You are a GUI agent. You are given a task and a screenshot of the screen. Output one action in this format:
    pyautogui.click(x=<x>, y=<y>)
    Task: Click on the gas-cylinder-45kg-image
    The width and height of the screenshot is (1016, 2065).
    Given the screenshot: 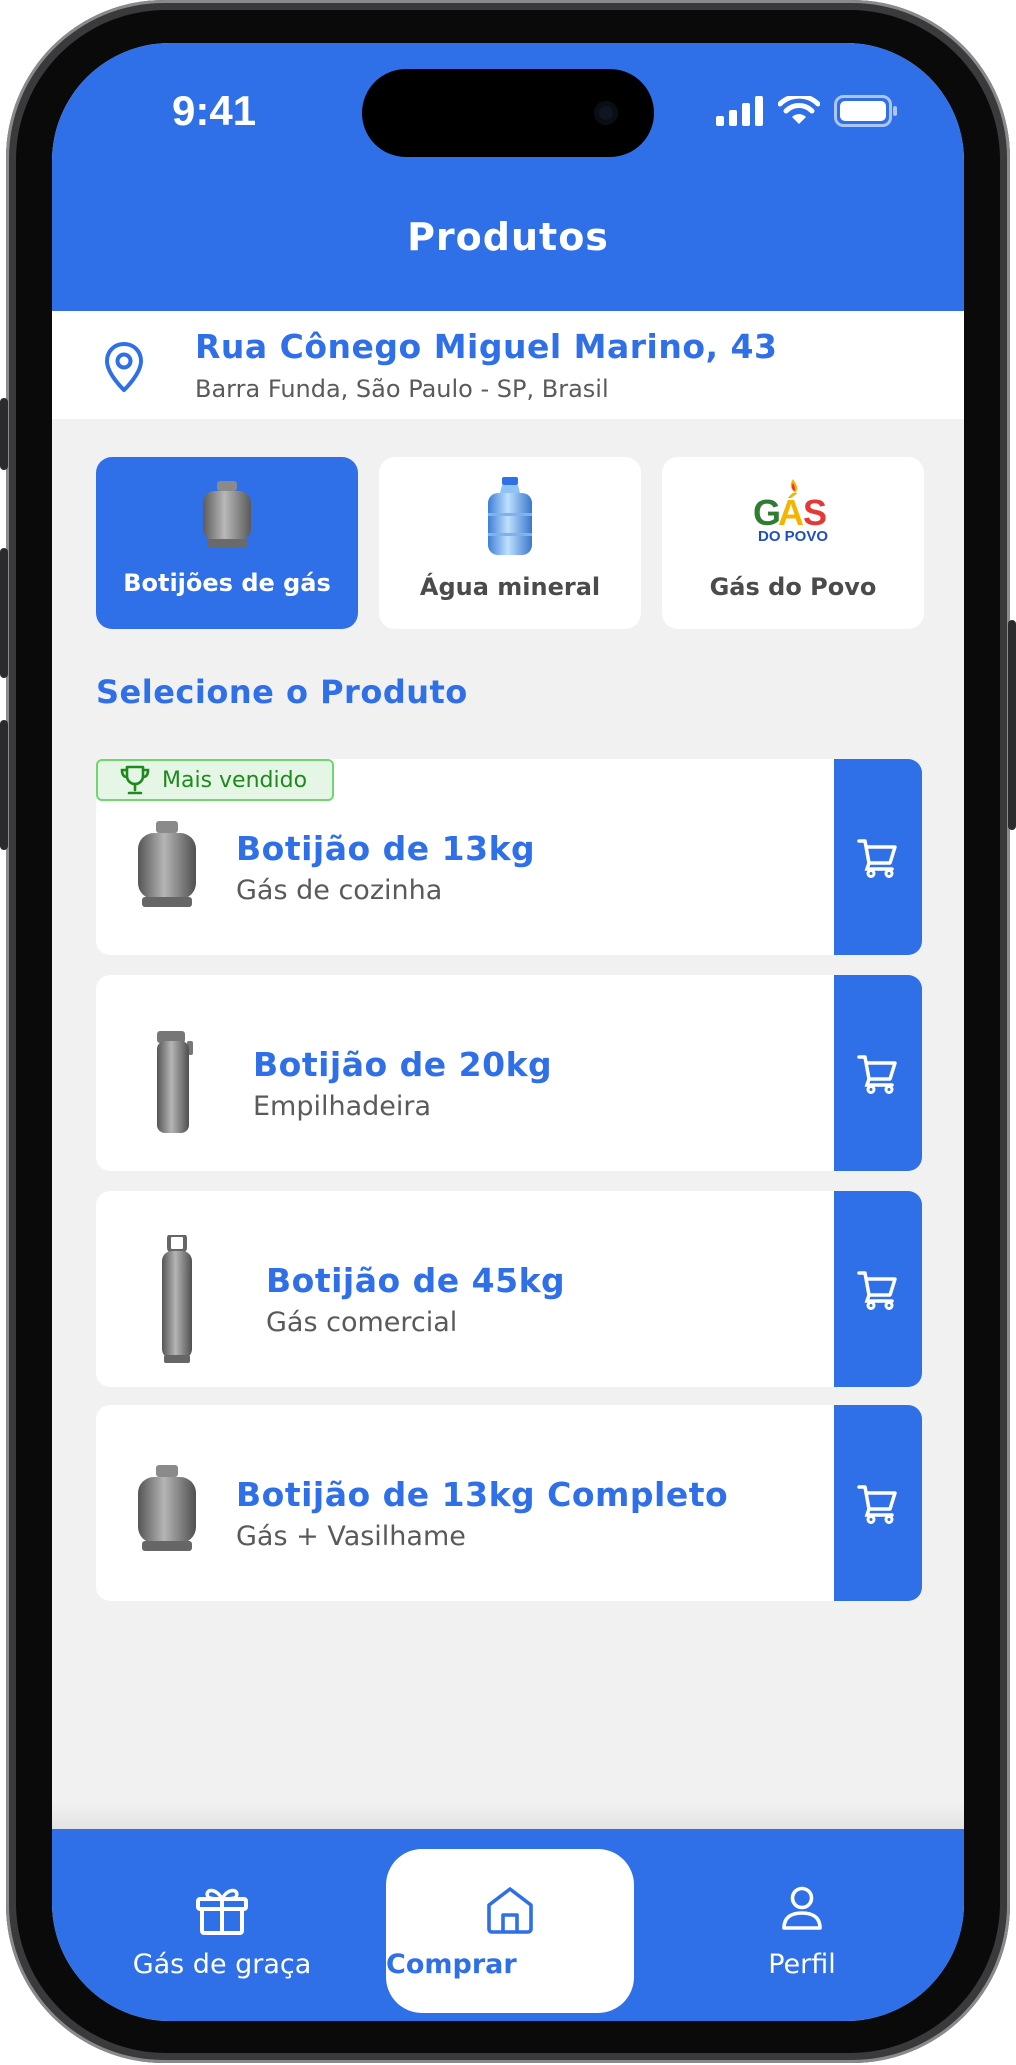 What is the action you would take?
    pyautogui.click(x=177, y=1299)
    